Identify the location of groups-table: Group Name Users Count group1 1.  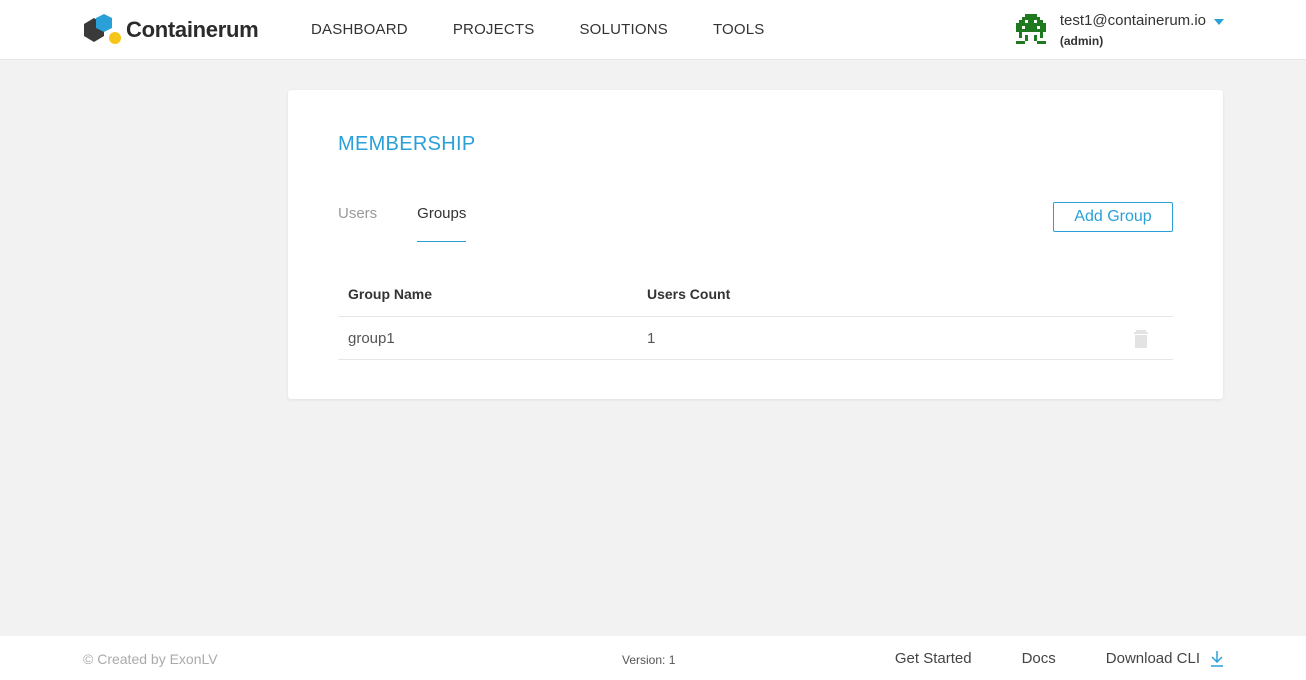
(755, 316).